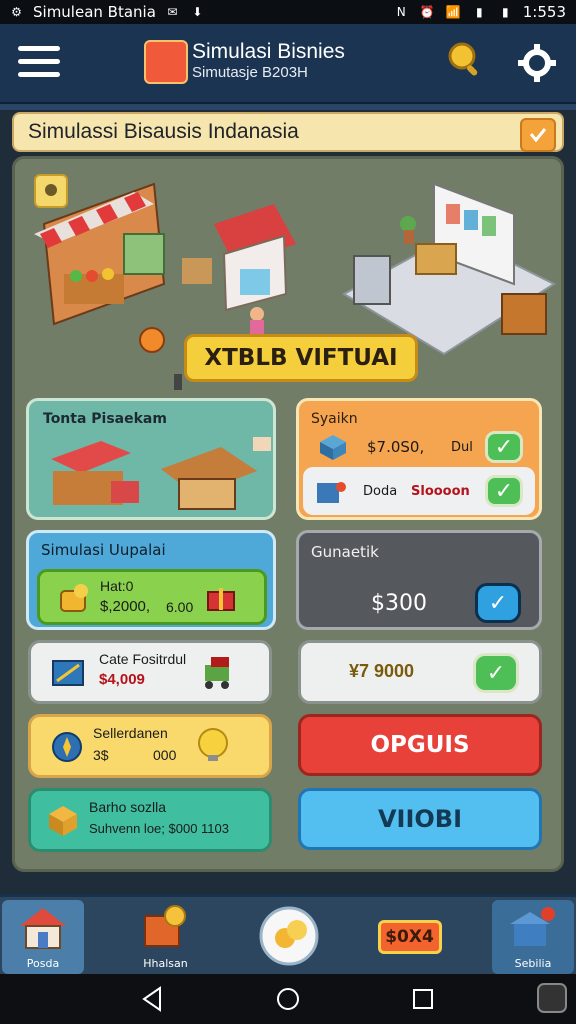 The width and height of the screenshot is (576, 1024). I want to click on bulb-icon, so click(211, 745).